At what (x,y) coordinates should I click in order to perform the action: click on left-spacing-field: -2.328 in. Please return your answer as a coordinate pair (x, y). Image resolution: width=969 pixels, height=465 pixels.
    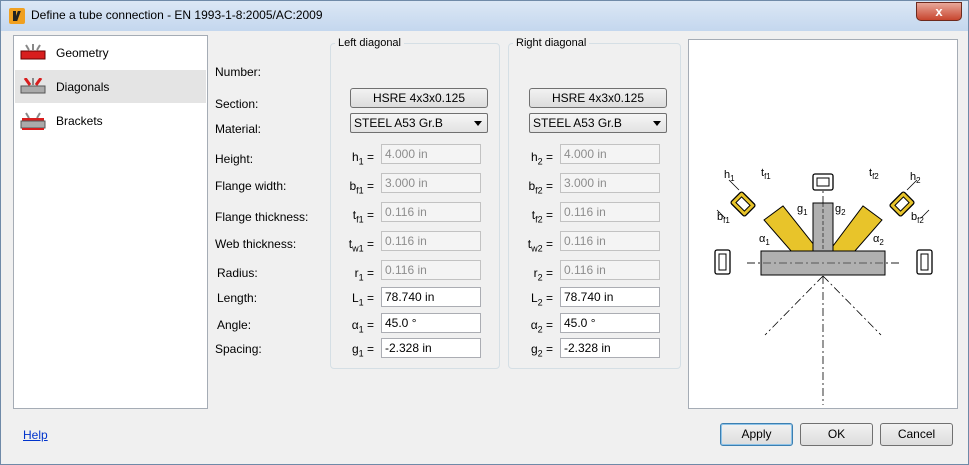
    Looking at the image, I should click on (431, 348).